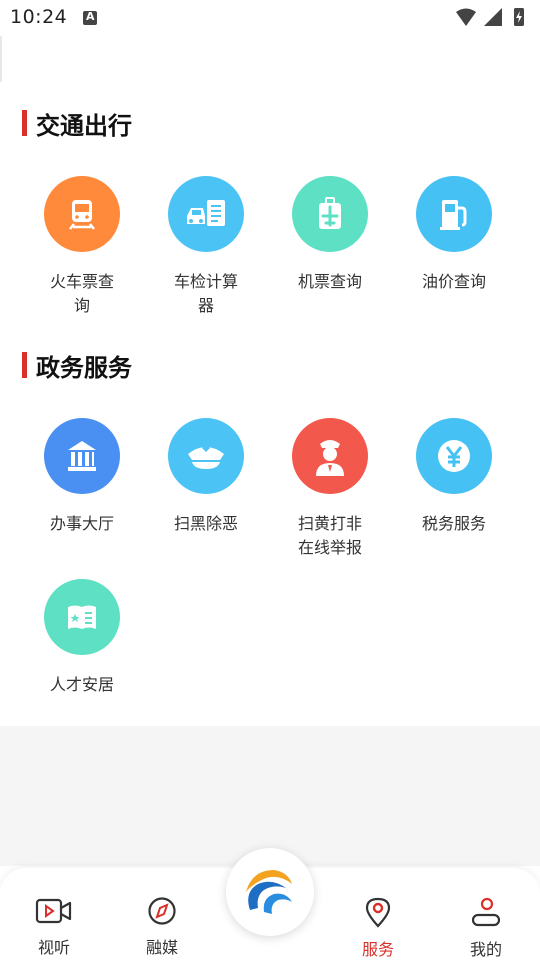 The width and height of the screenshot is (540, 960). Describe the element at coordinates (84, 367) in the screenshot. I see `section-title-text: 政务服务` at that location.